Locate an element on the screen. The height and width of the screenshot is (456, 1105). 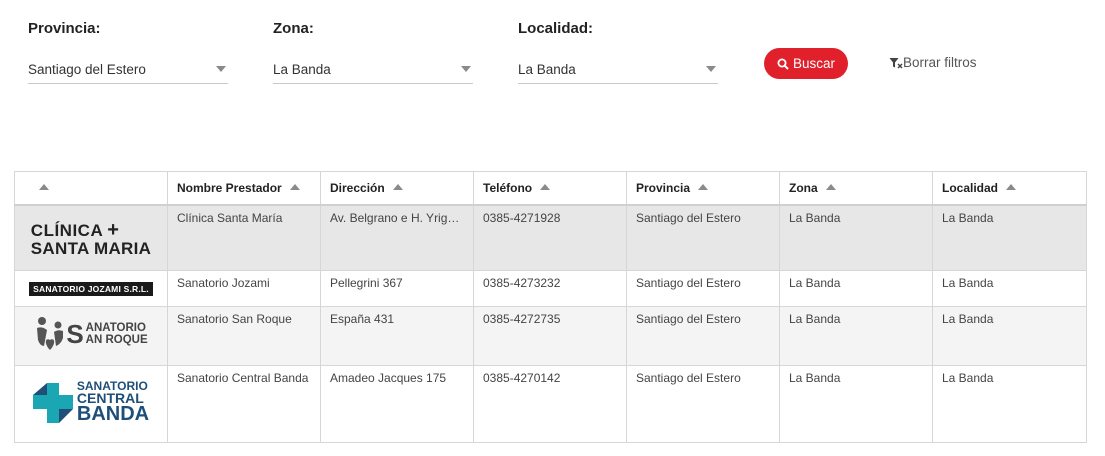
column-header-zona: Zona is located at coordinates (856, 188).